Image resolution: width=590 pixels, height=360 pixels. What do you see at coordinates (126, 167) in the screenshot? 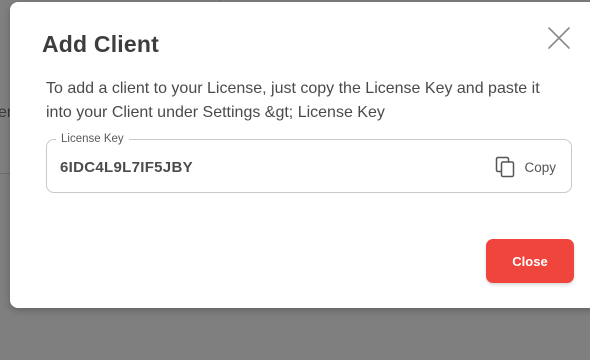
I see `license-key-value: 6IDC4L9L7IF5JBY` at bounding box center [126, 167].